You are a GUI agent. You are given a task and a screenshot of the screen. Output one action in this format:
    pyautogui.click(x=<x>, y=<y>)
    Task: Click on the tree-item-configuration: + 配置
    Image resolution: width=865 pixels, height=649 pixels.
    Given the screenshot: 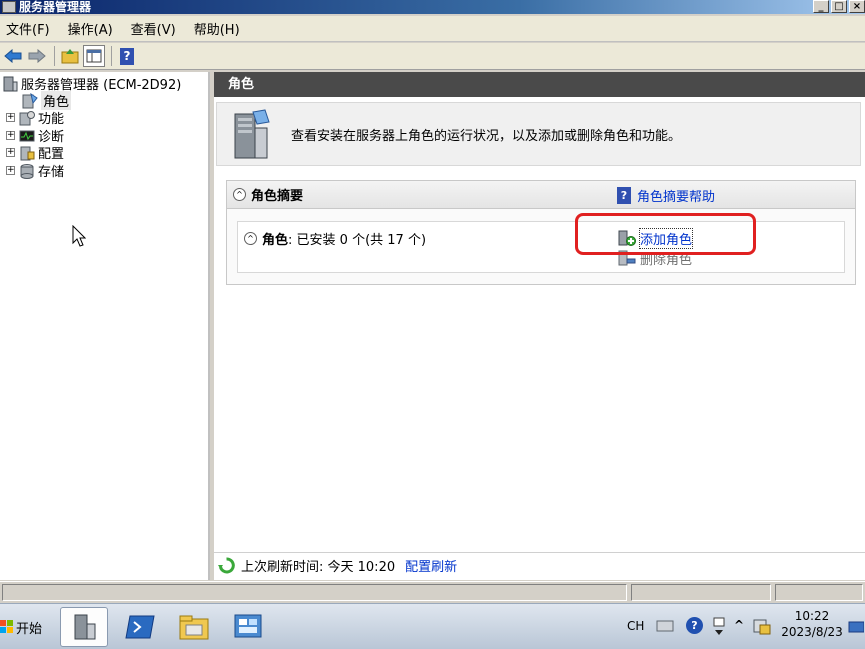 What is the action you would take?
    pyautogui.click(x=35, y=153)
    